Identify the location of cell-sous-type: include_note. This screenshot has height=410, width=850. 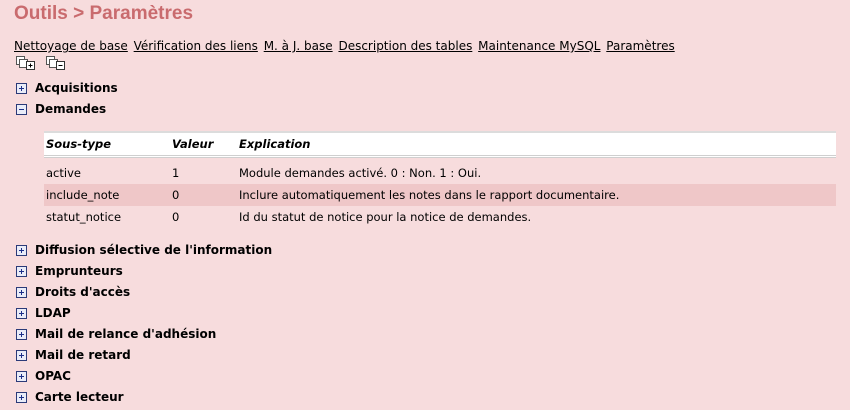
(107, 195).